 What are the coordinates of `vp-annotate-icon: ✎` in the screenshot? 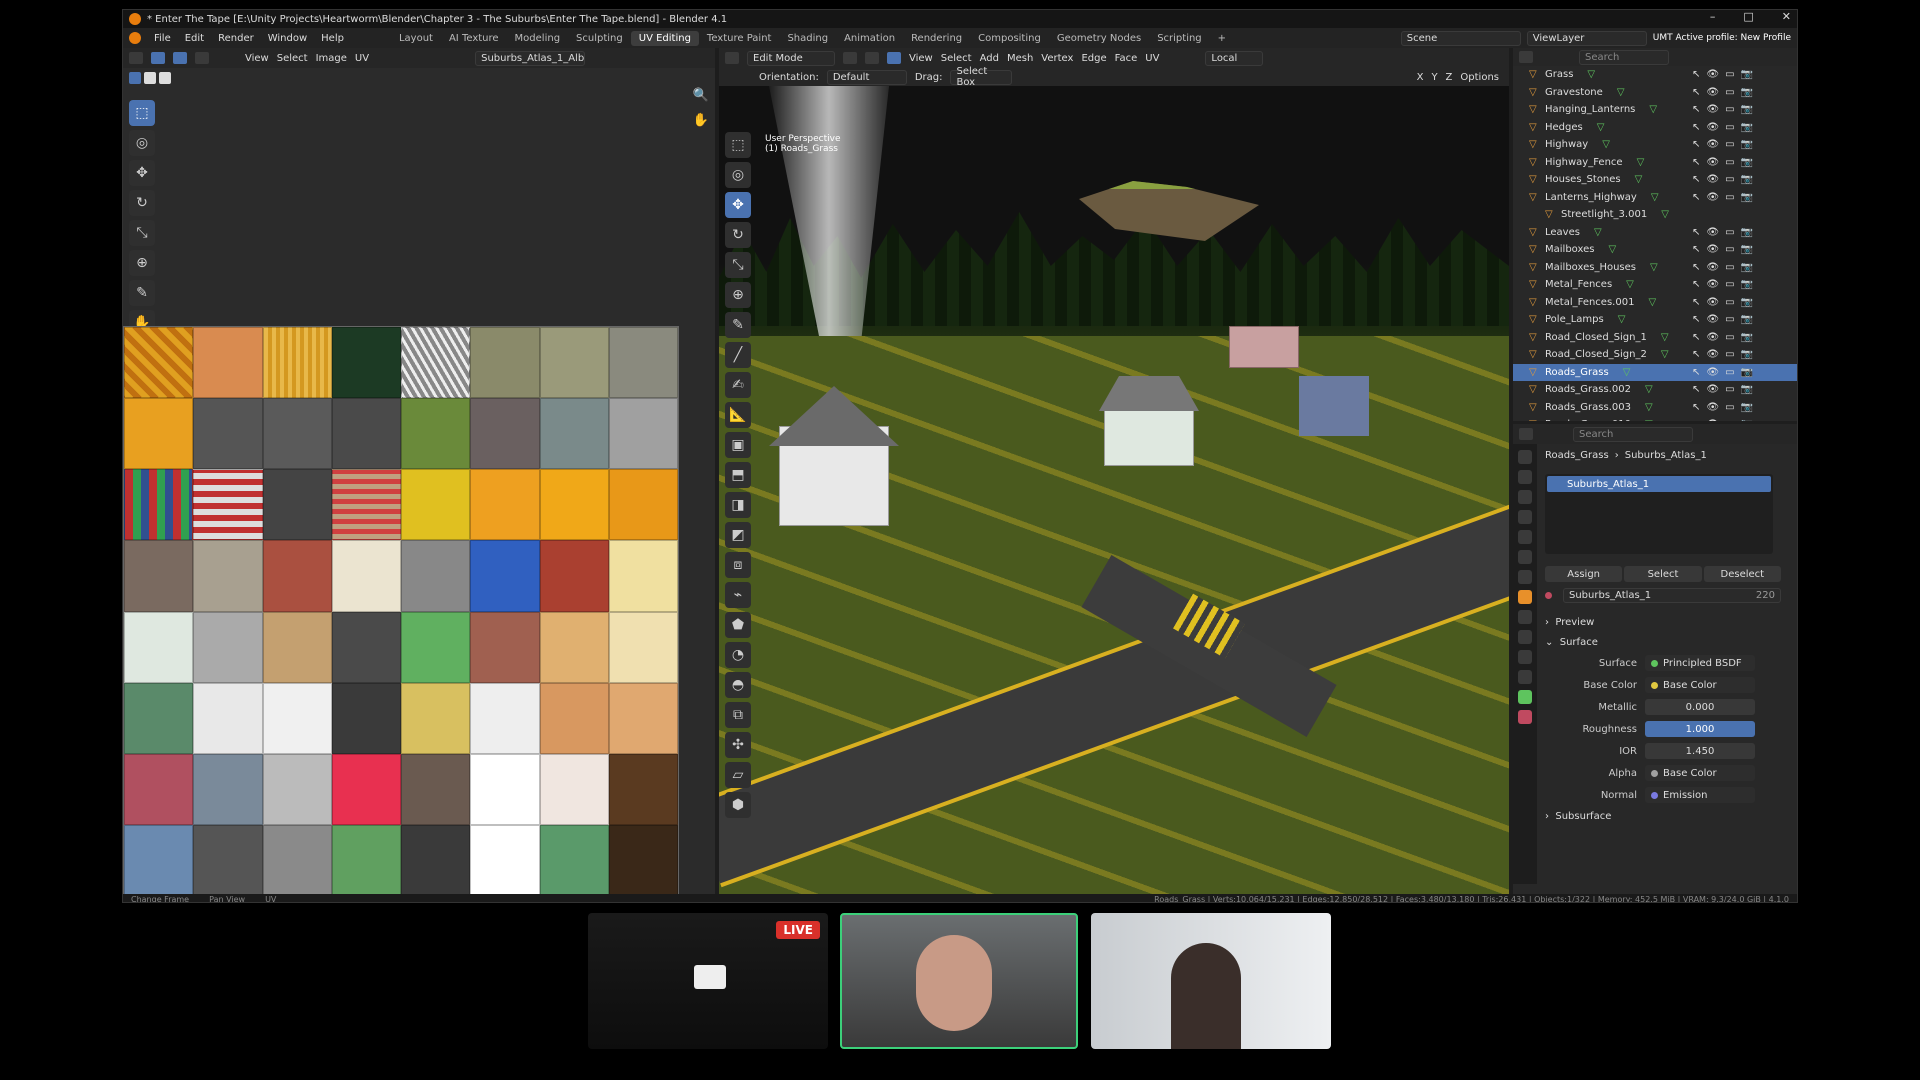 It's located at (738, 325).